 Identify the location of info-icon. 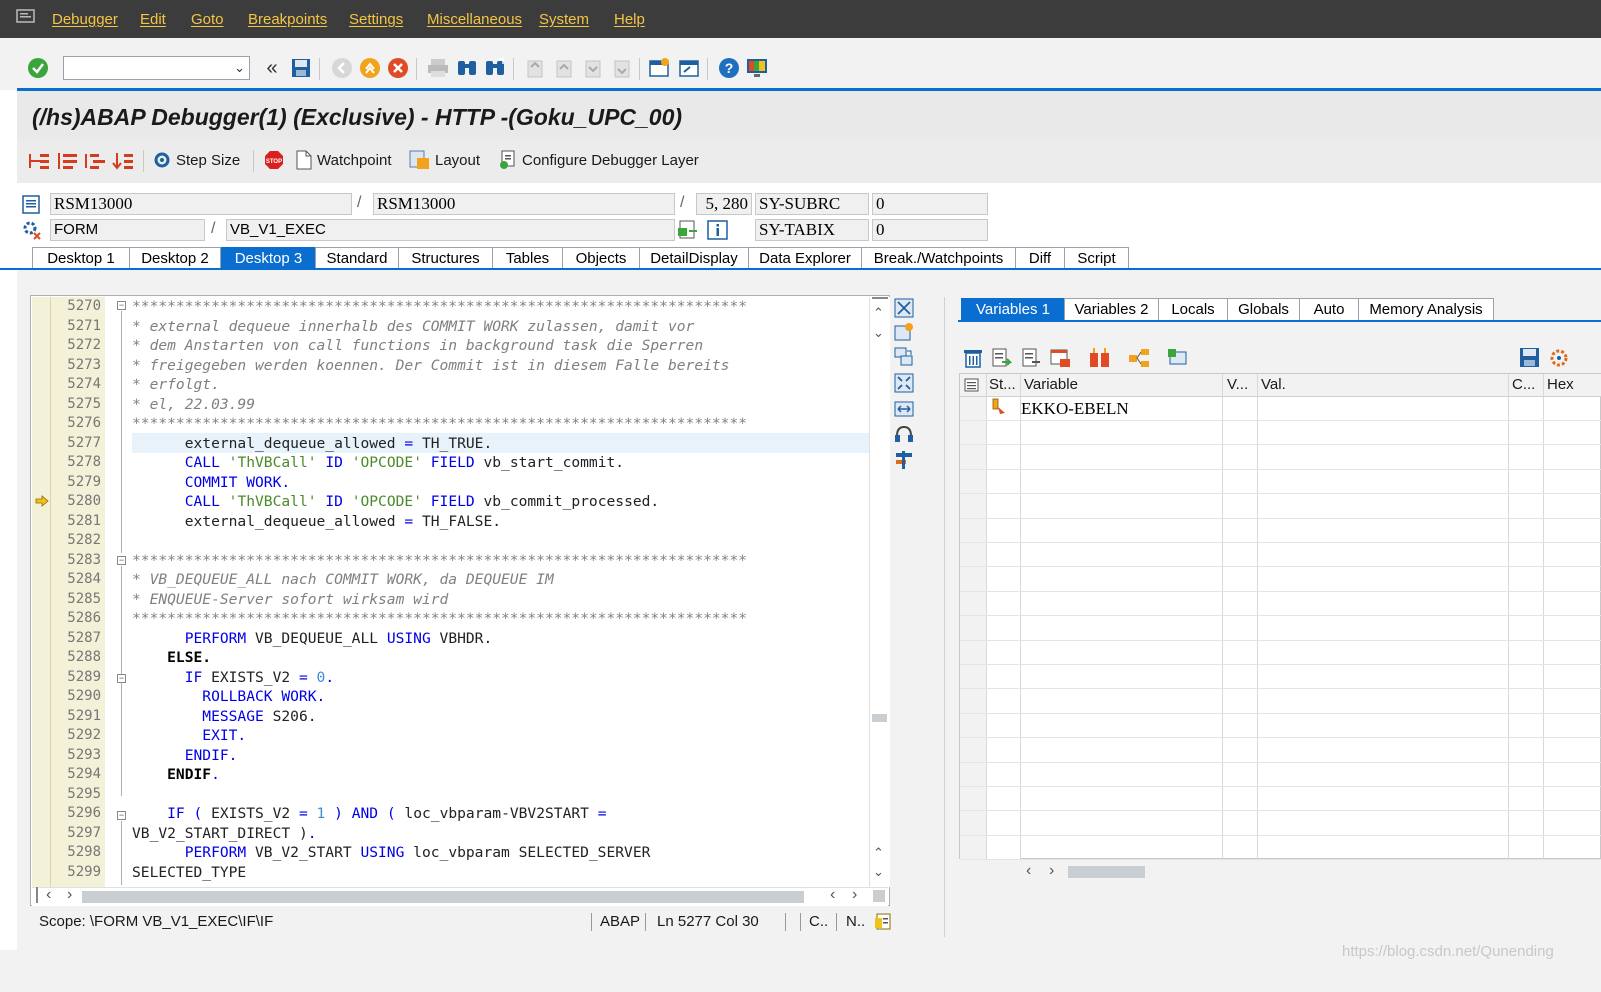
(718, 230).